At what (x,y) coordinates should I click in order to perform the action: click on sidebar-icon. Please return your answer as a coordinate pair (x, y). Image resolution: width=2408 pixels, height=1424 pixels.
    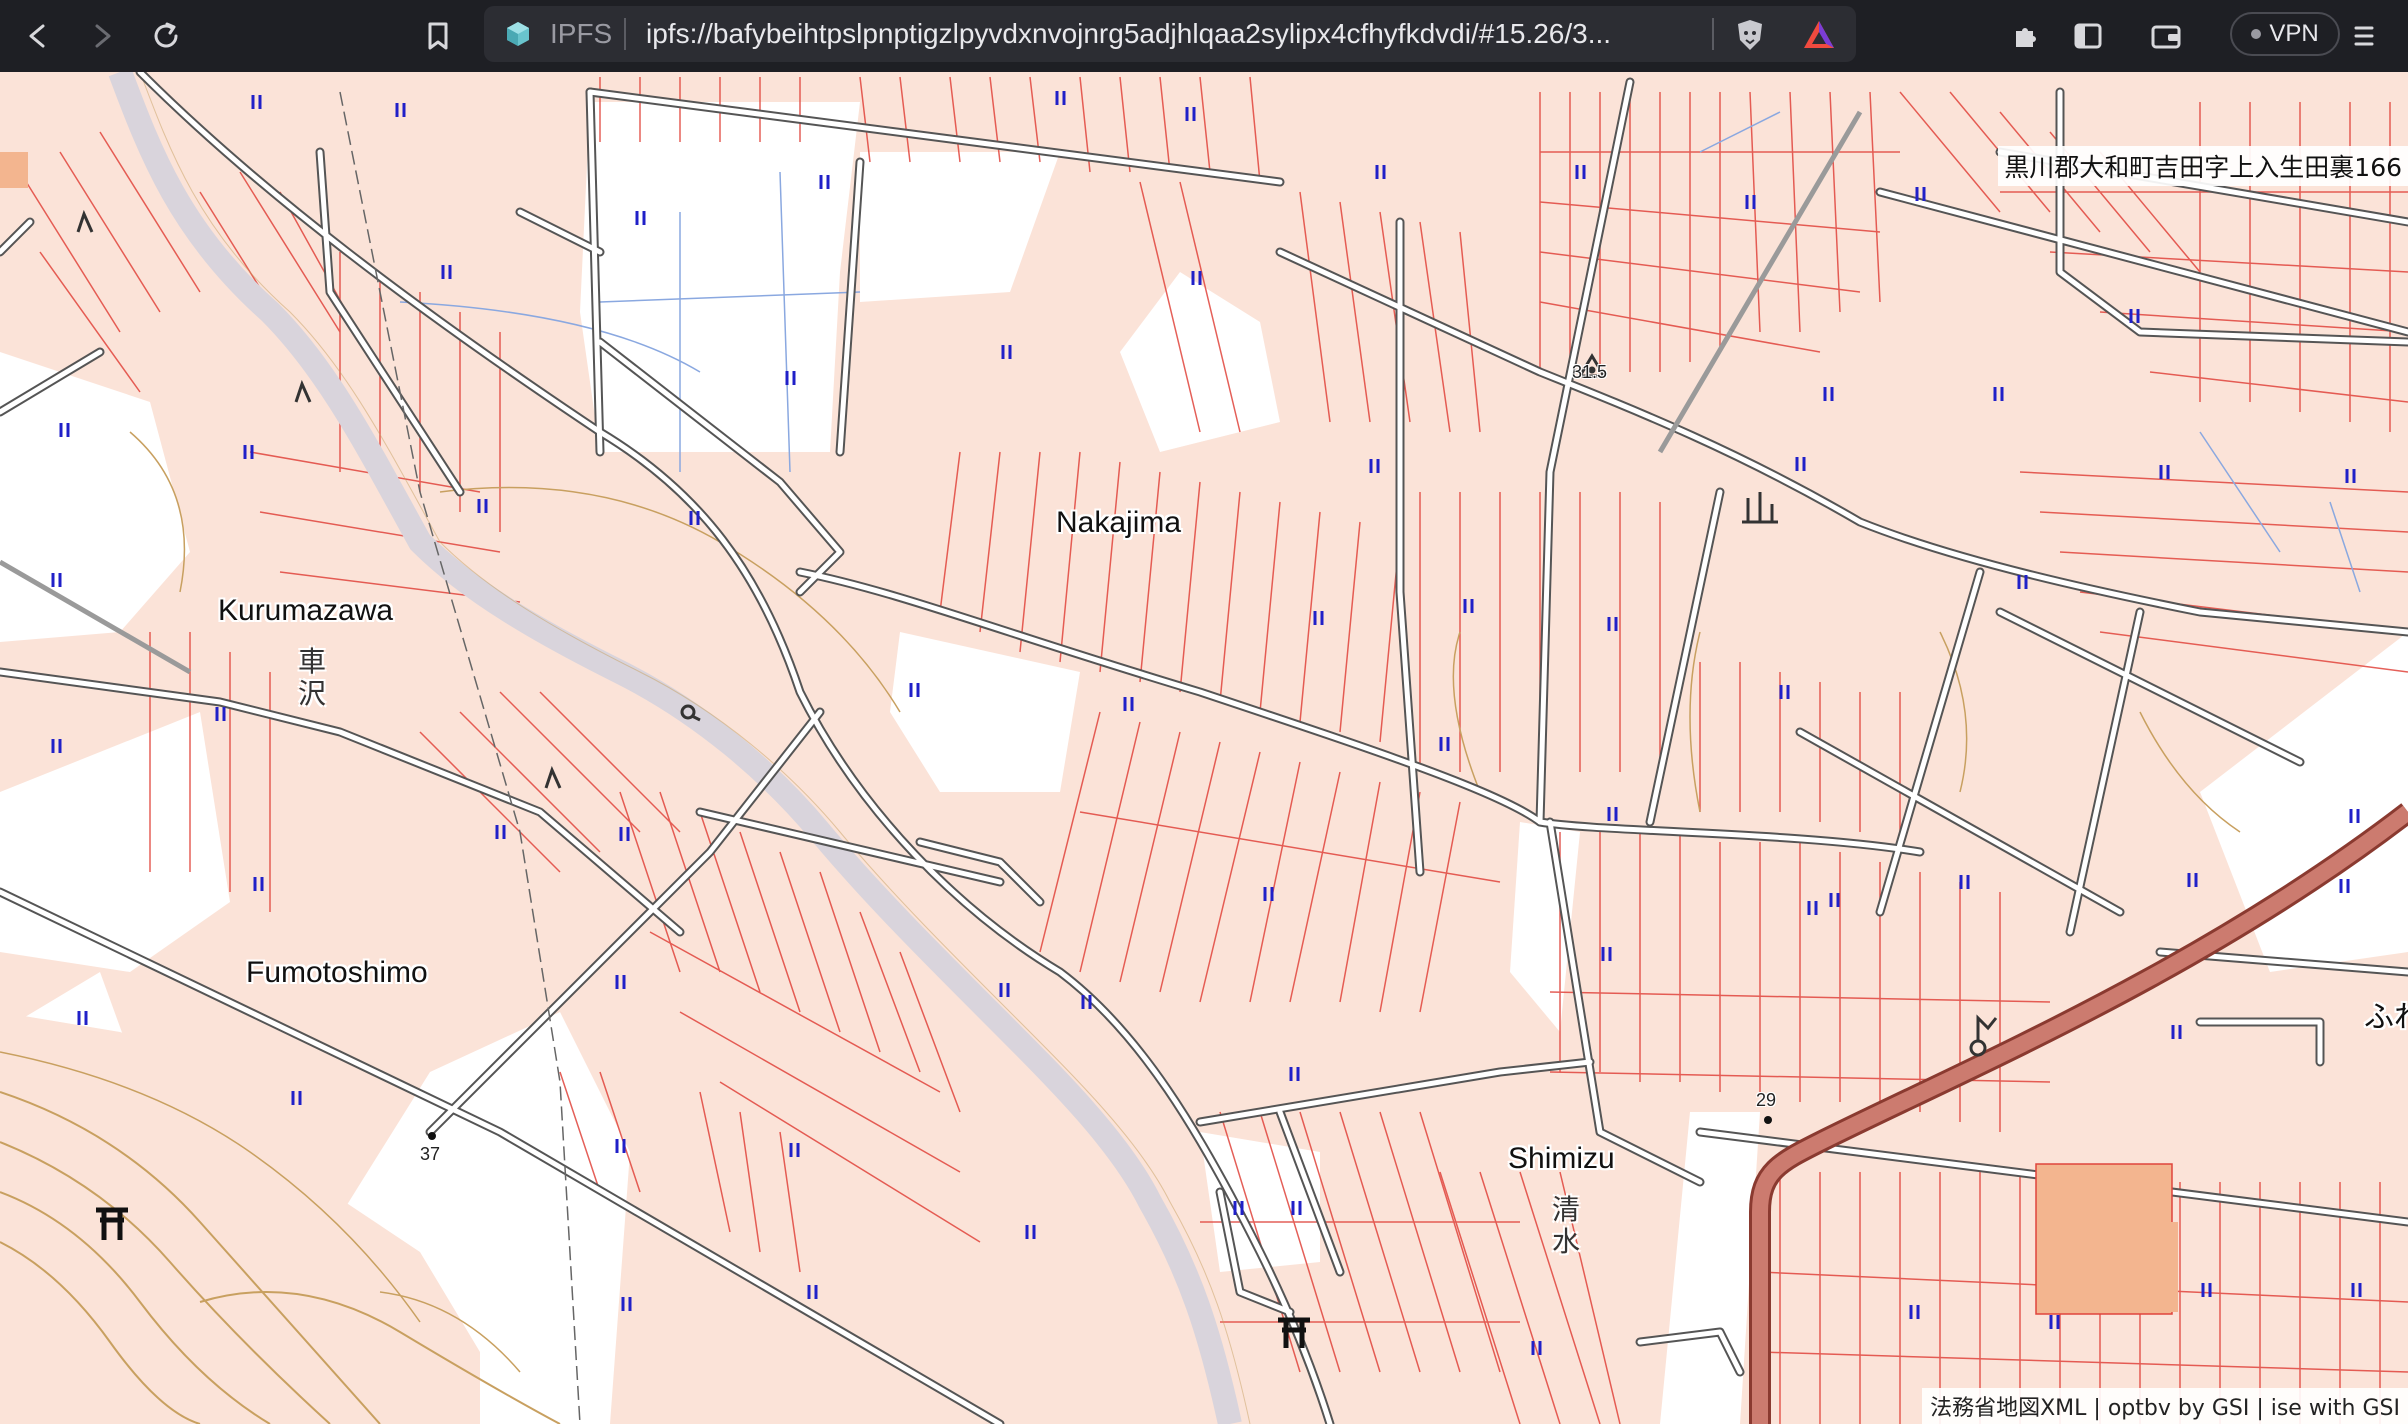
    Looking at the image, I should click on (2088, 36).